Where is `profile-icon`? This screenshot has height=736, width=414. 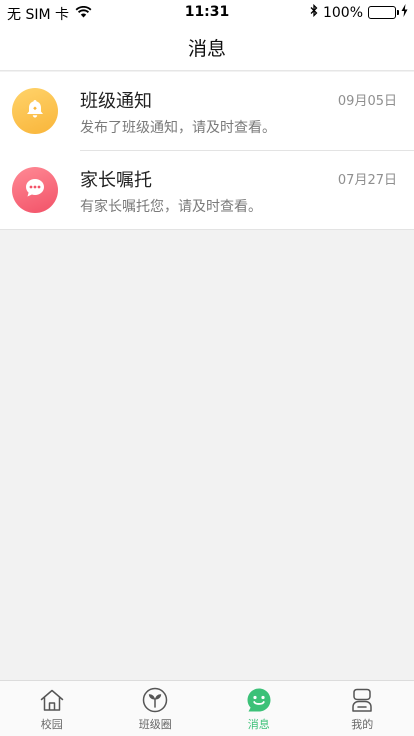 profile-icon is located at coordinates (362, 700).